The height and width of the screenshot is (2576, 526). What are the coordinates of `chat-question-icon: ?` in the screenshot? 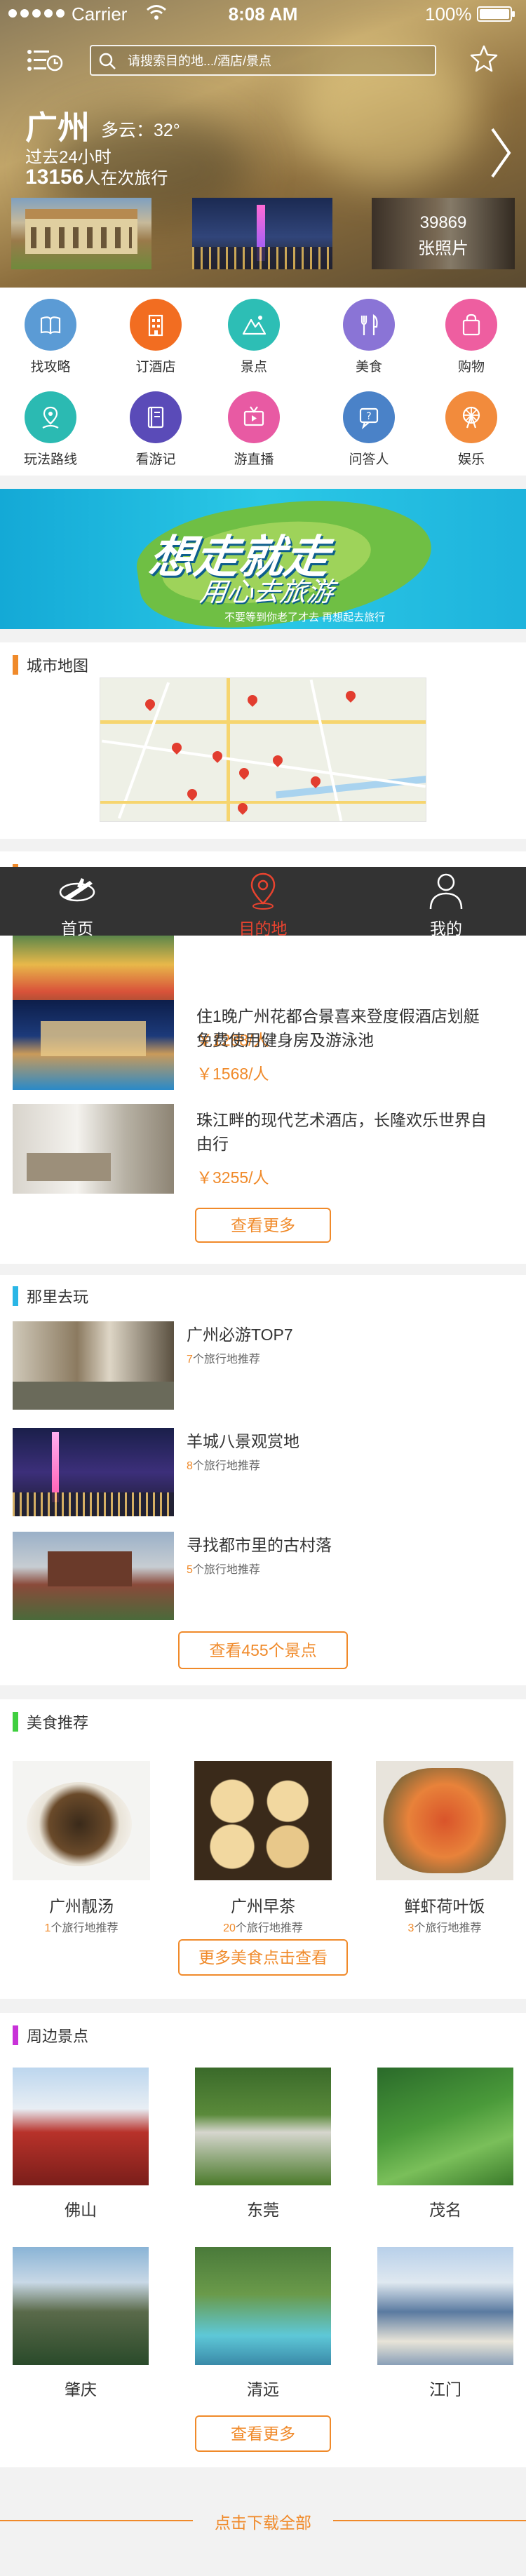 It's located at (369, 417).